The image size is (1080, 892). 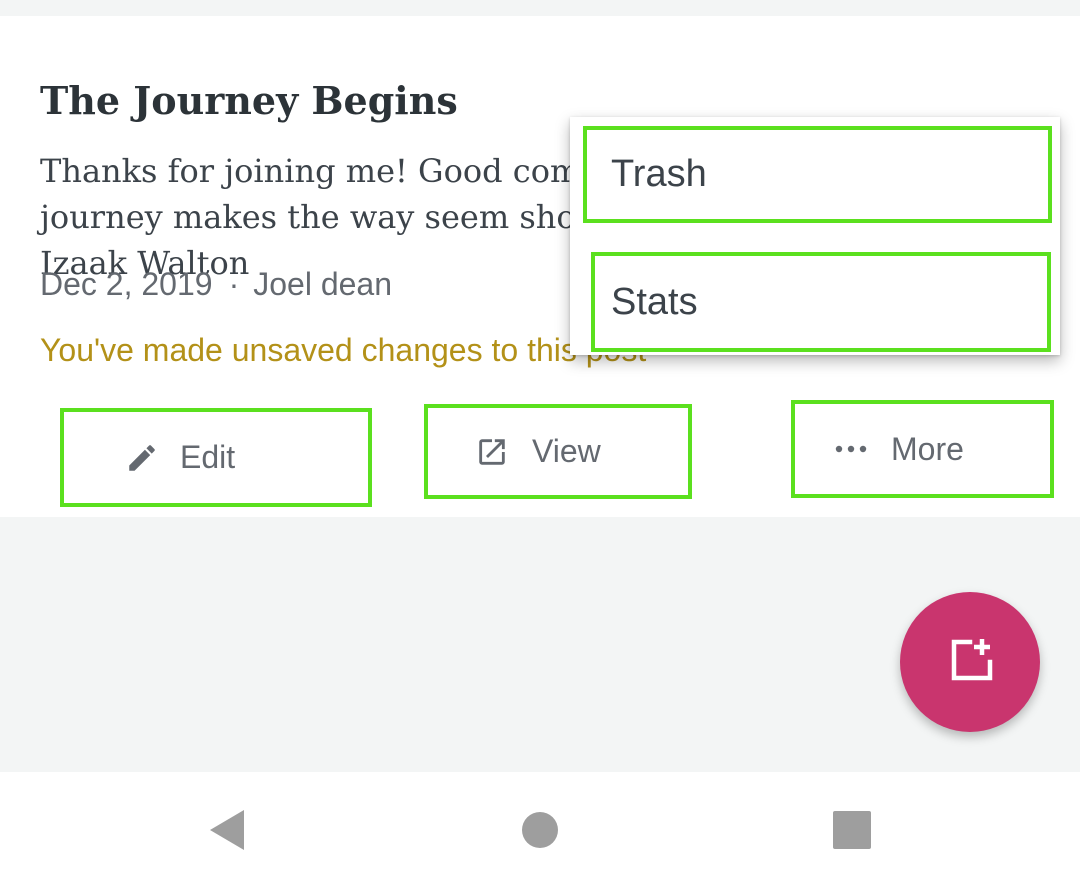 I want to click on system-navigation-bar, so click(x=540, y=832).